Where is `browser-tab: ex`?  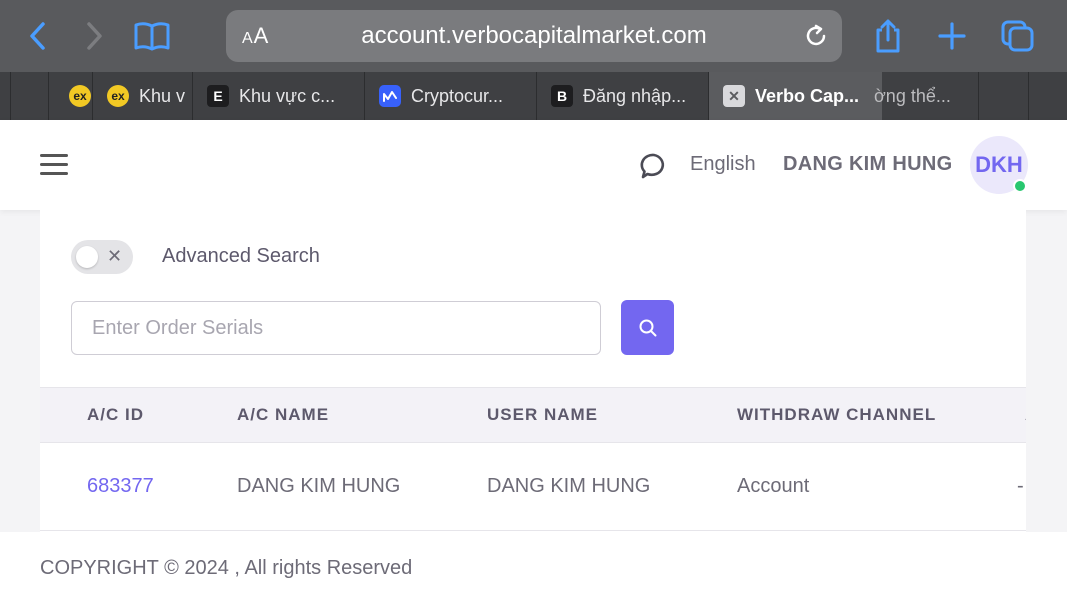
browser-tab: ex is located at coordinates (70, 96).